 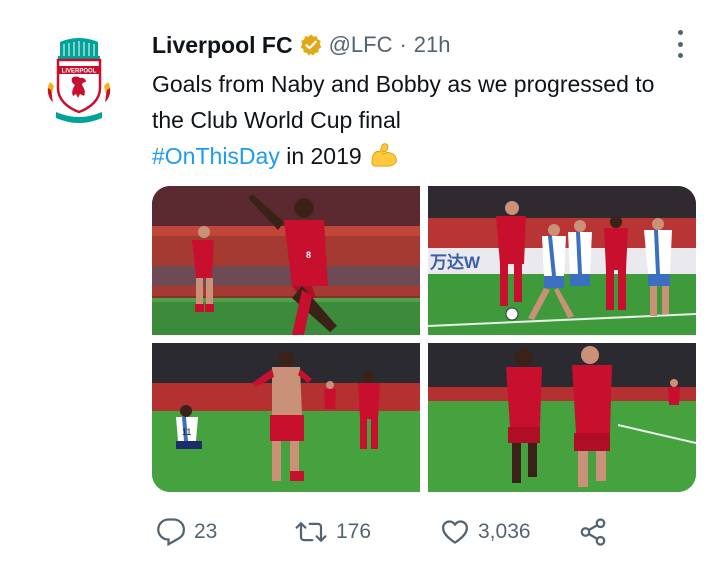 I want to click on photo-players-running, so click(x=562, y=417).